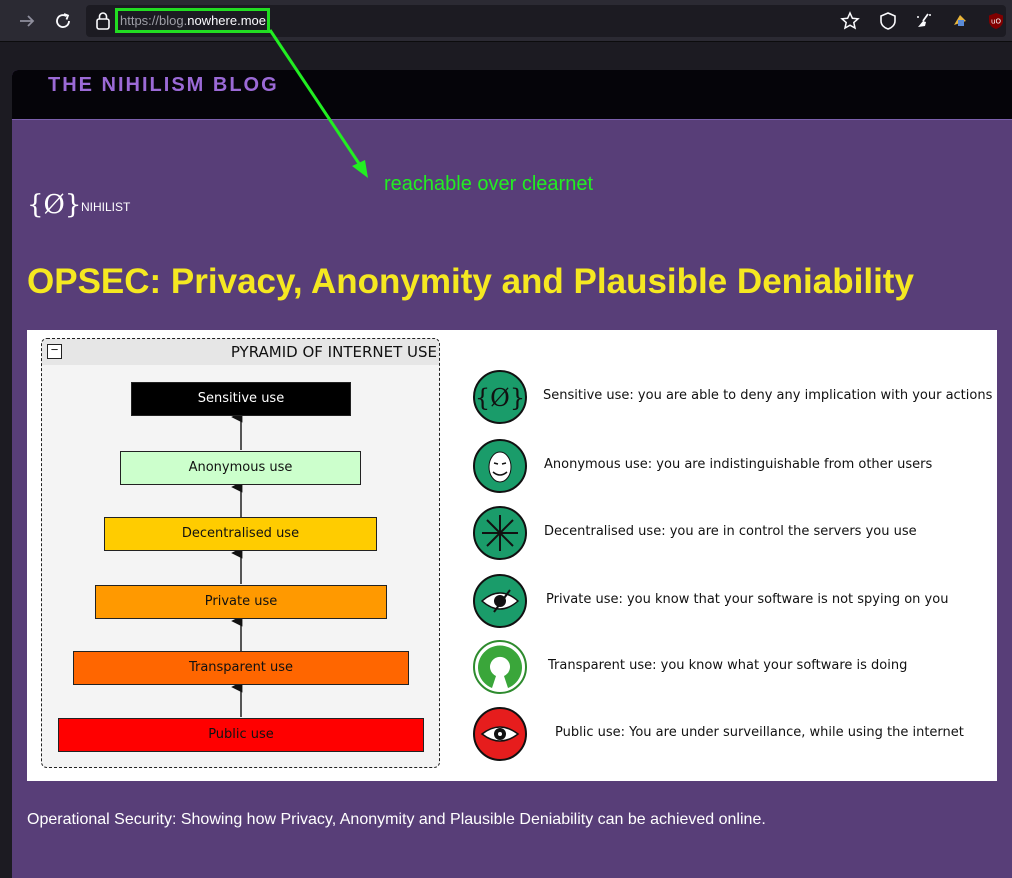  I want to click on arrow-right-icon, so click(27, 21).